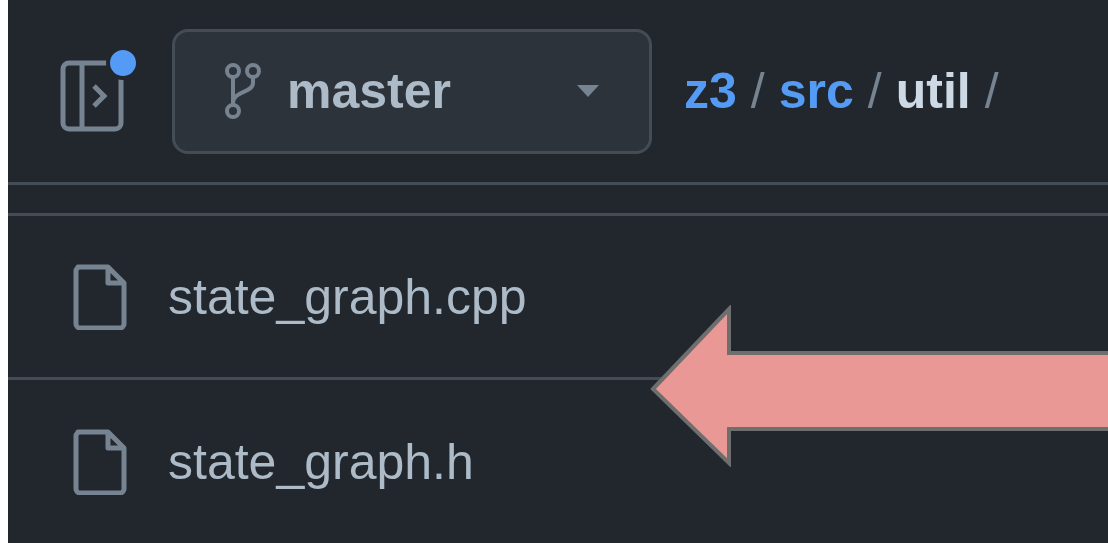 This screenshot has width=1108, height=543. What do you see at coordinates (412, 91) in the screenshot?
I see `branch-button: master` at bounding box center [412, 91].